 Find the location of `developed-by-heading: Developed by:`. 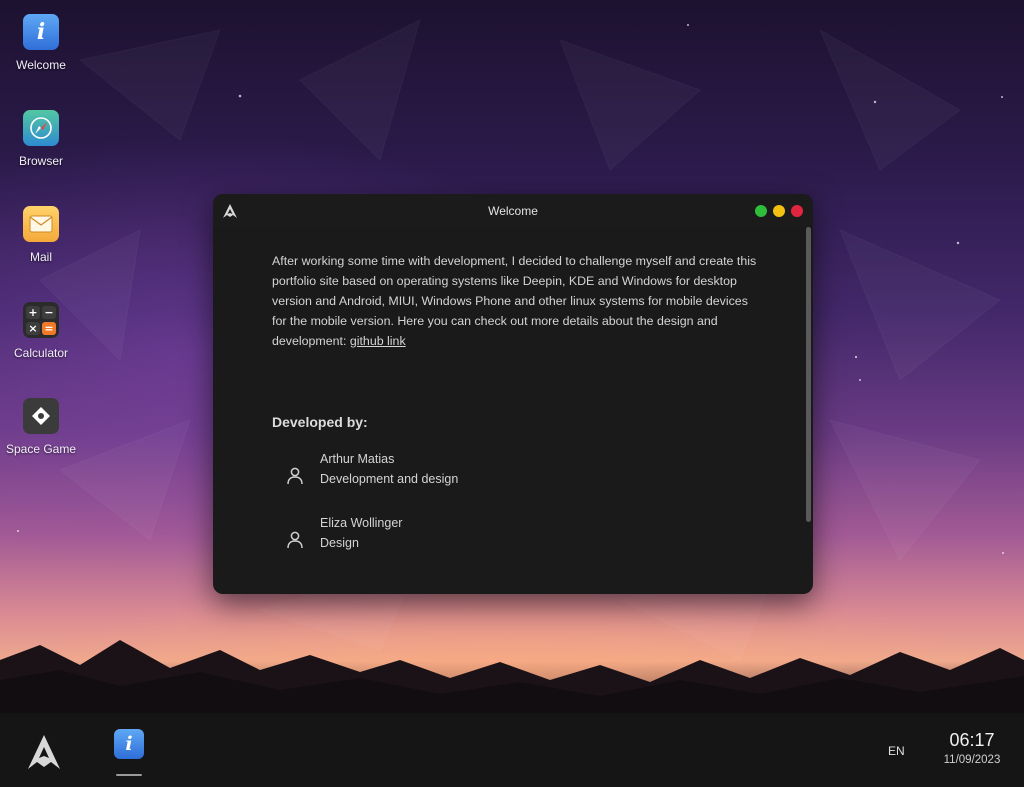

developed-by-heading: Developed by: is located at coordinates (320, 422).